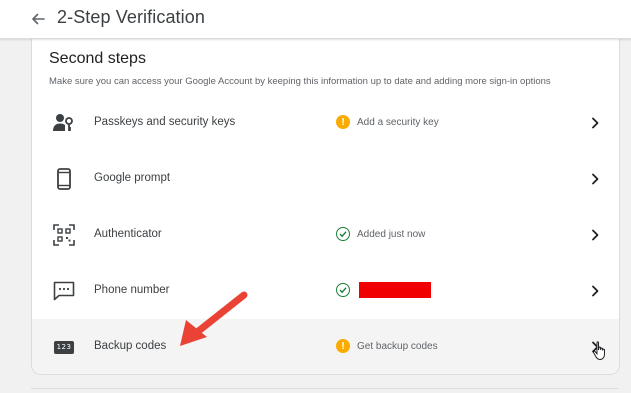 The width and height of the screenshot is (631, 393). Describe the element at coordinates (397, 346) in the screenshot. I see `status-text: Get backup codes` at that location.